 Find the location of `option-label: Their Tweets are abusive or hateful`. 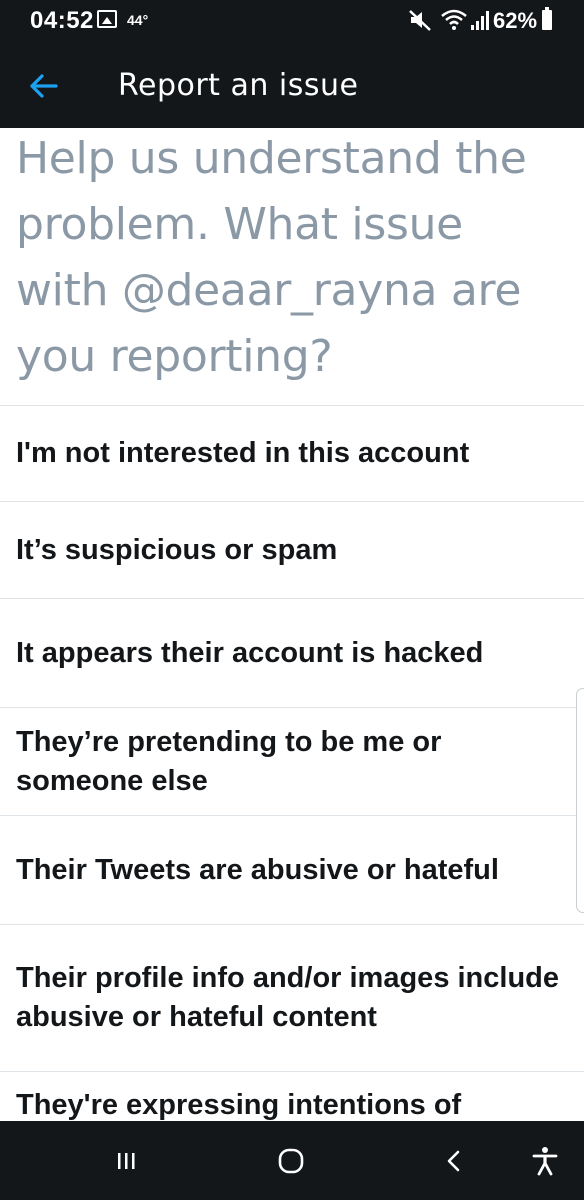

option-label: Their Tweets are abusive or hateful is located at coordinates (257, 869).